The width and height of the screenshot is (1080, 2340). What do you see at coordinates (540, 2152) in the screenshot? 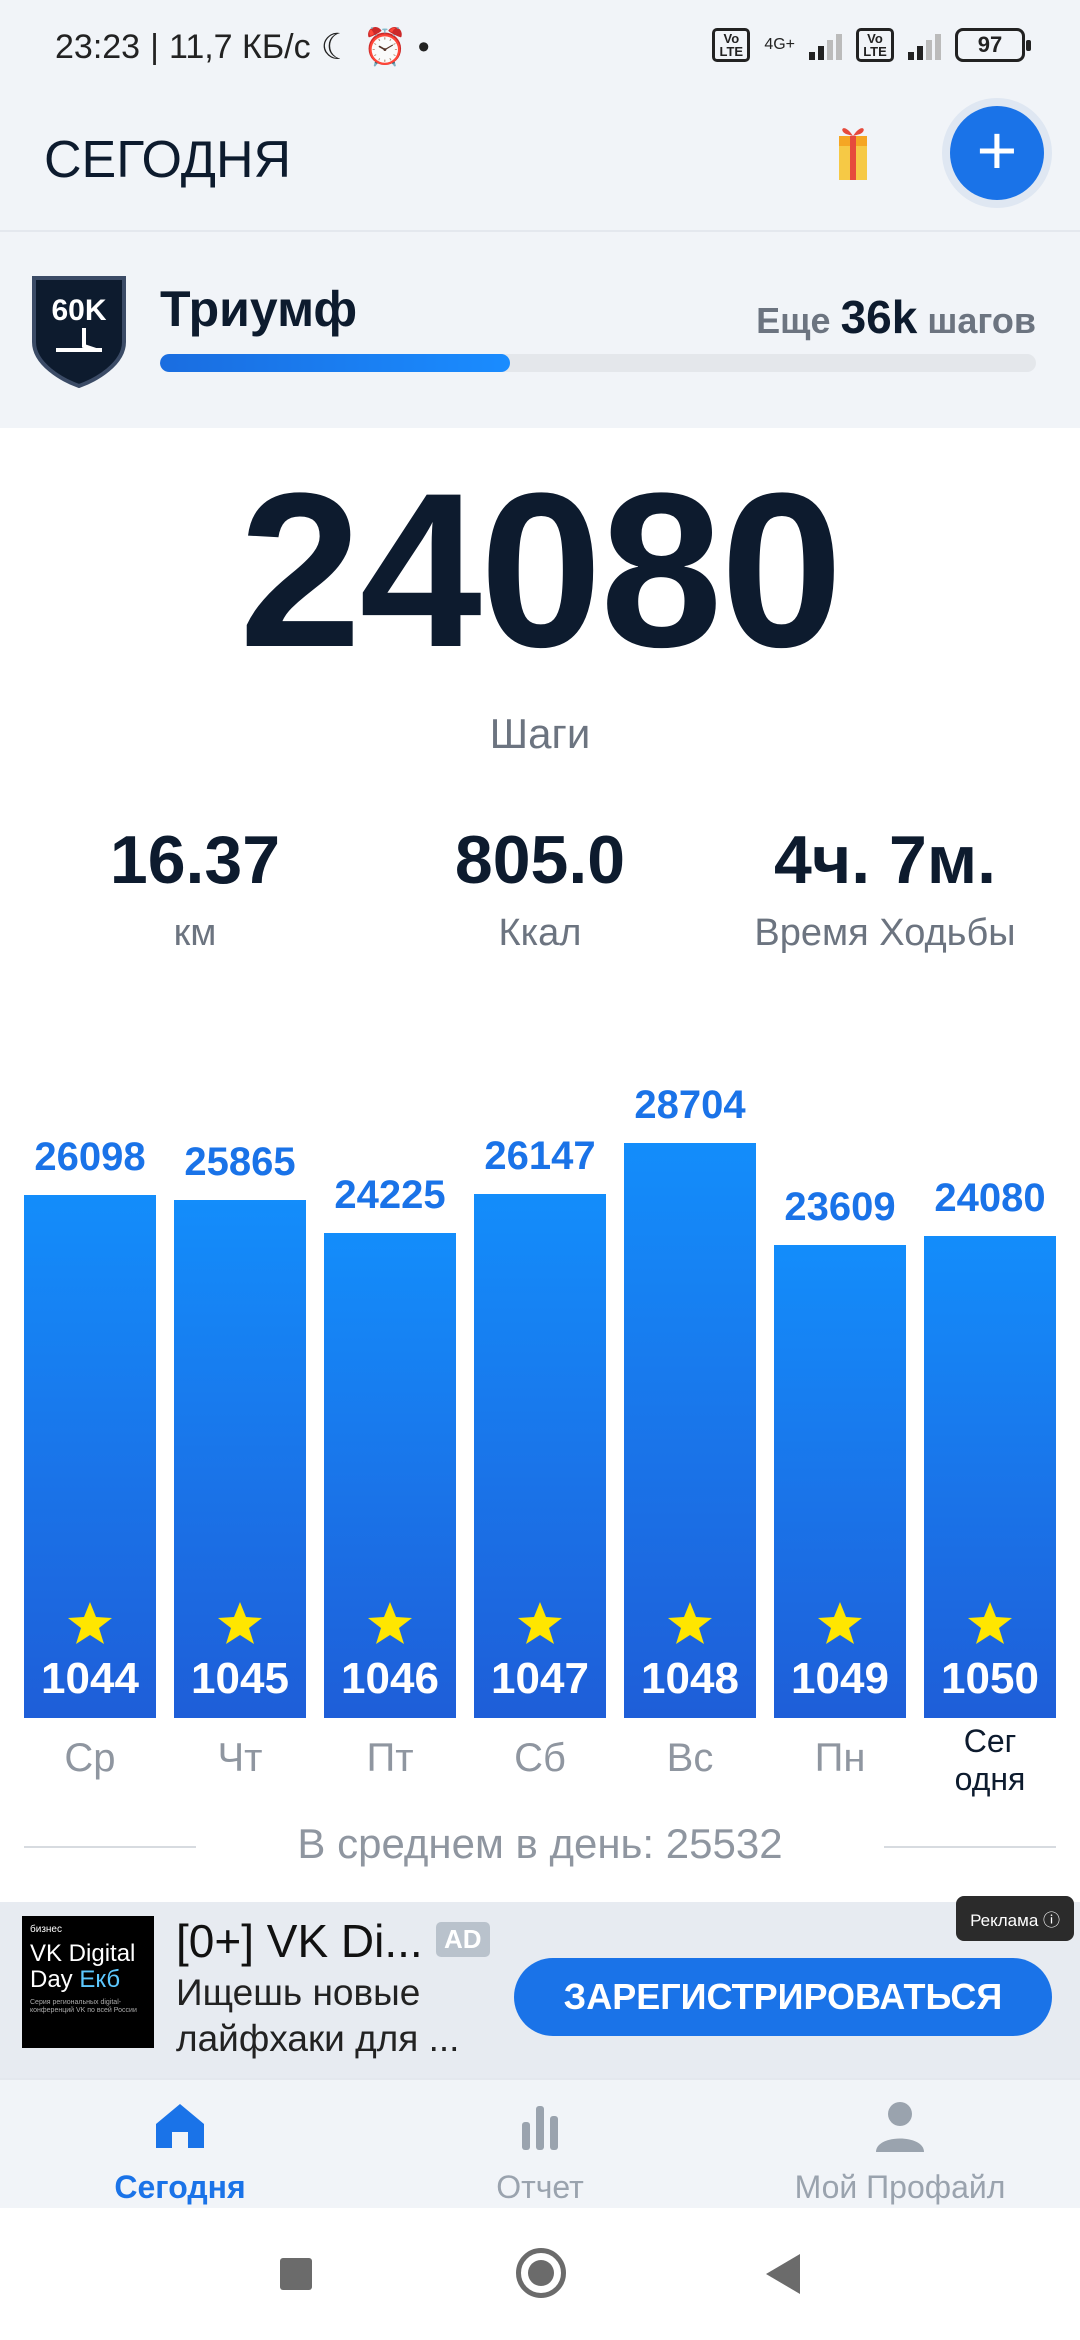
I see `tab-report: Отчет` at bounding box center [540, 2152].